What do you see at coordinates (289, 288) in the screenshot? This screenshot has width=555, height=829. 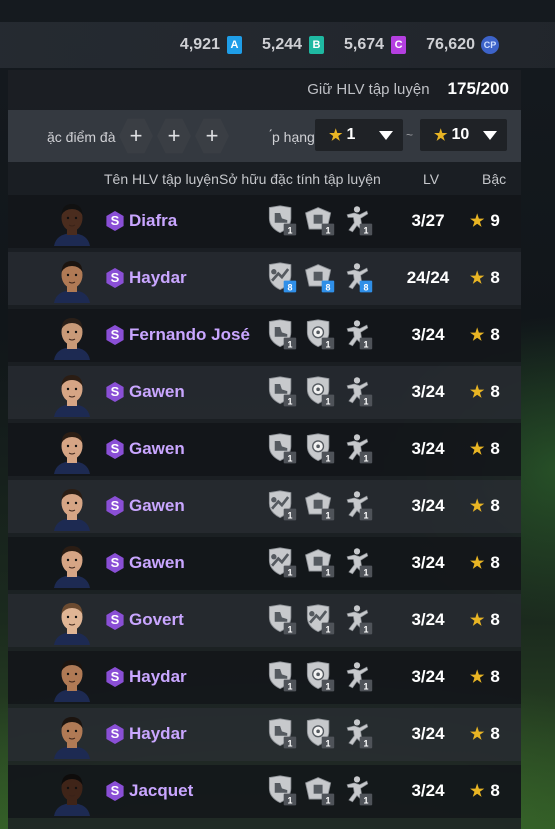 I see `trait-level: 8` at bounding box center [289, 288].